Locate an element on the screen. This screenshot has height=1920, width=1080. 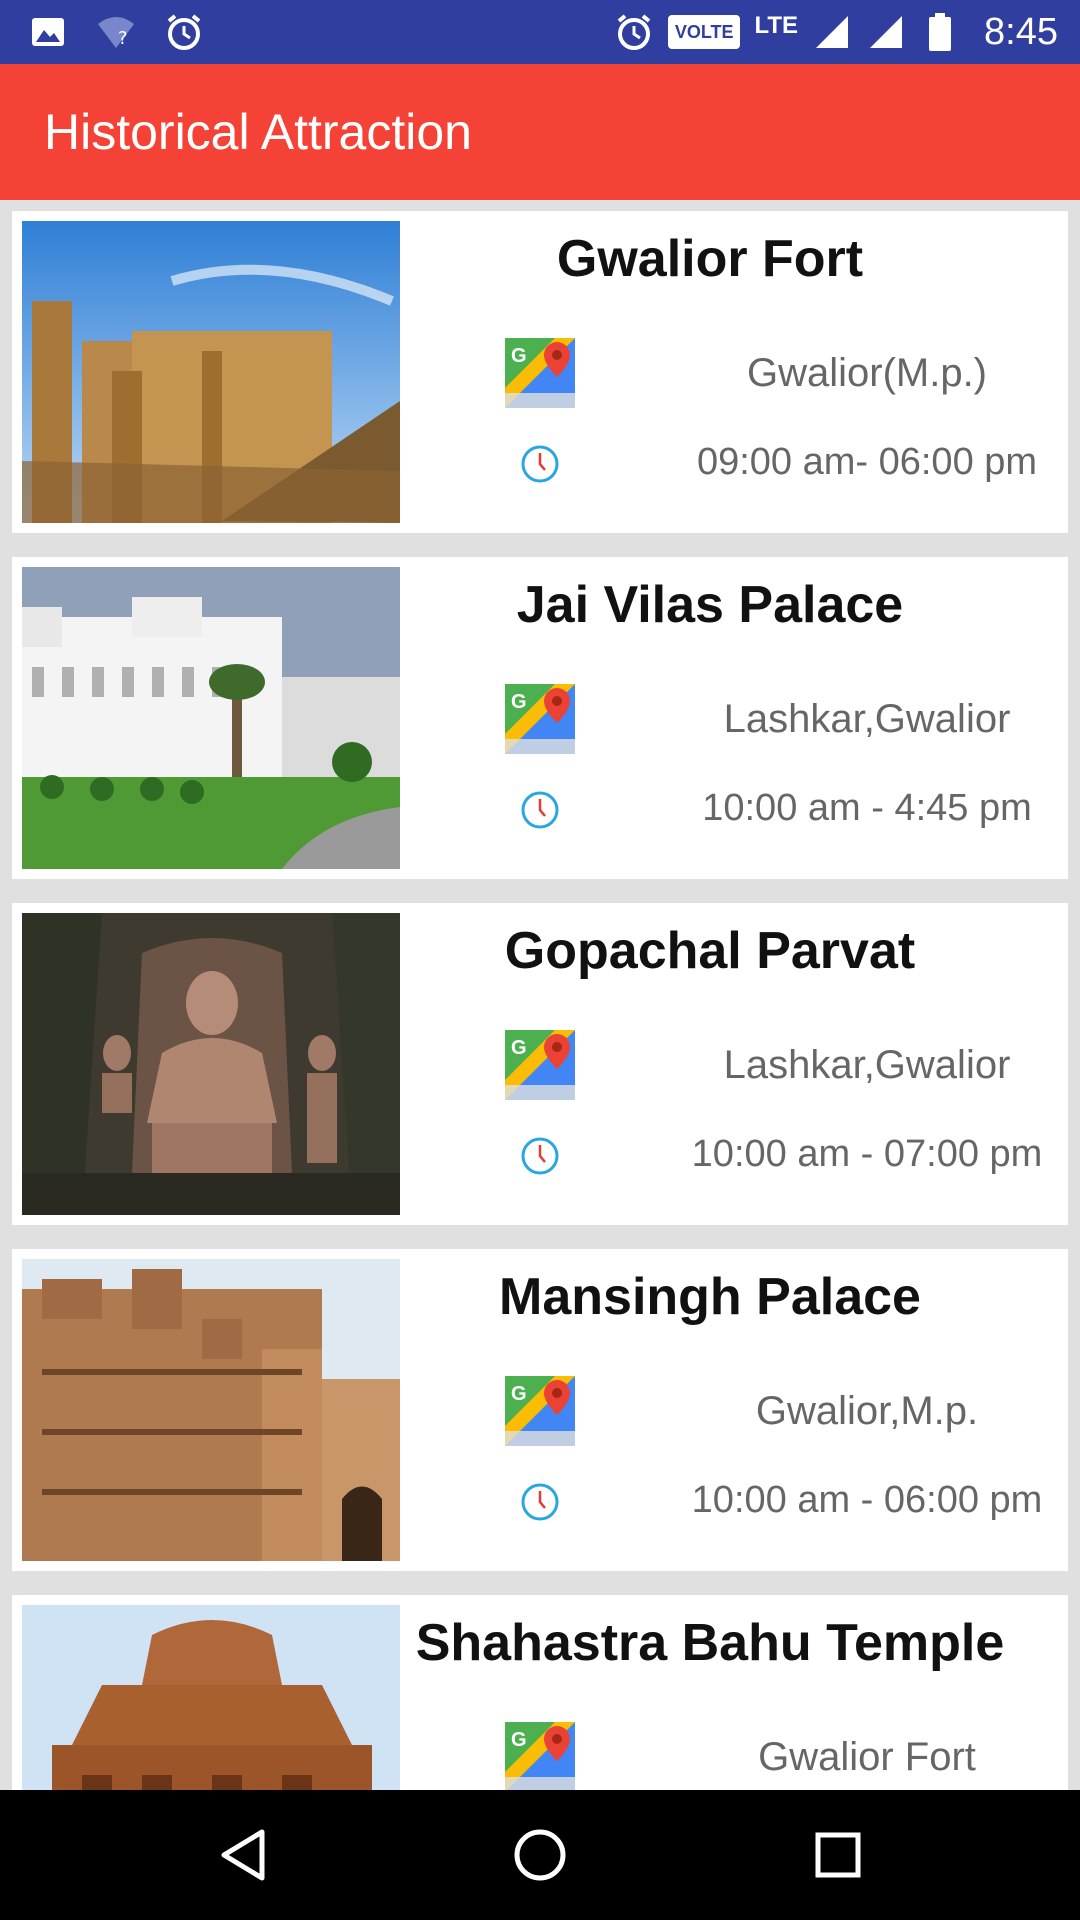
attraction-location: Gwalior(M.p.) is located at coordinates (867, 373).